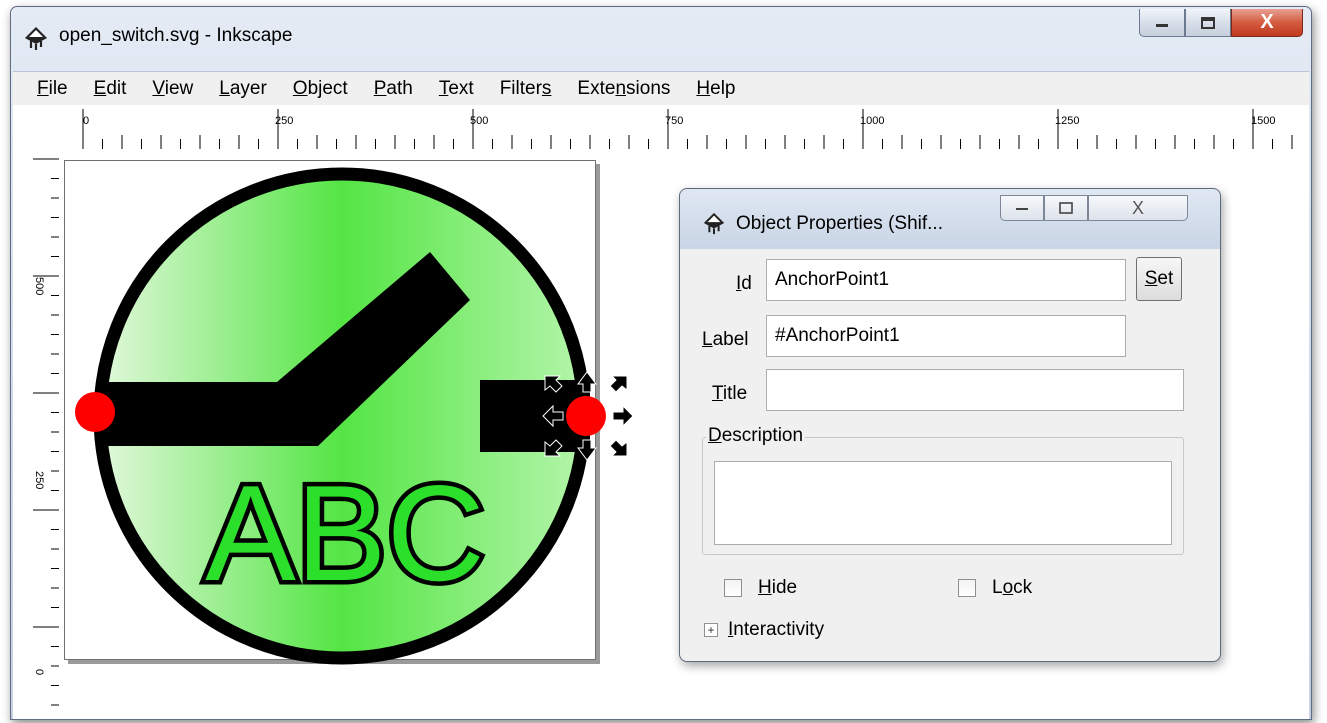 Image resolution: width=1327 pixels, height=723 pixels. I want to click on title-label: Title, so click(730, 393).